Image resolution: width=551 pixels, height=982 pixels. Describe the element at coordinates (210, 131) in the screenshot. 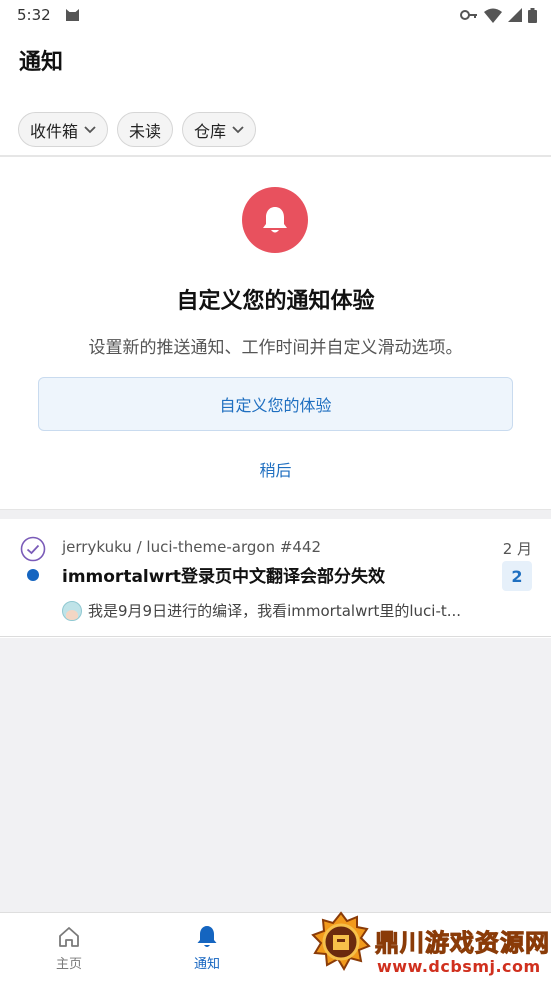

I see `filter-repository-label: 仓库` at that location.